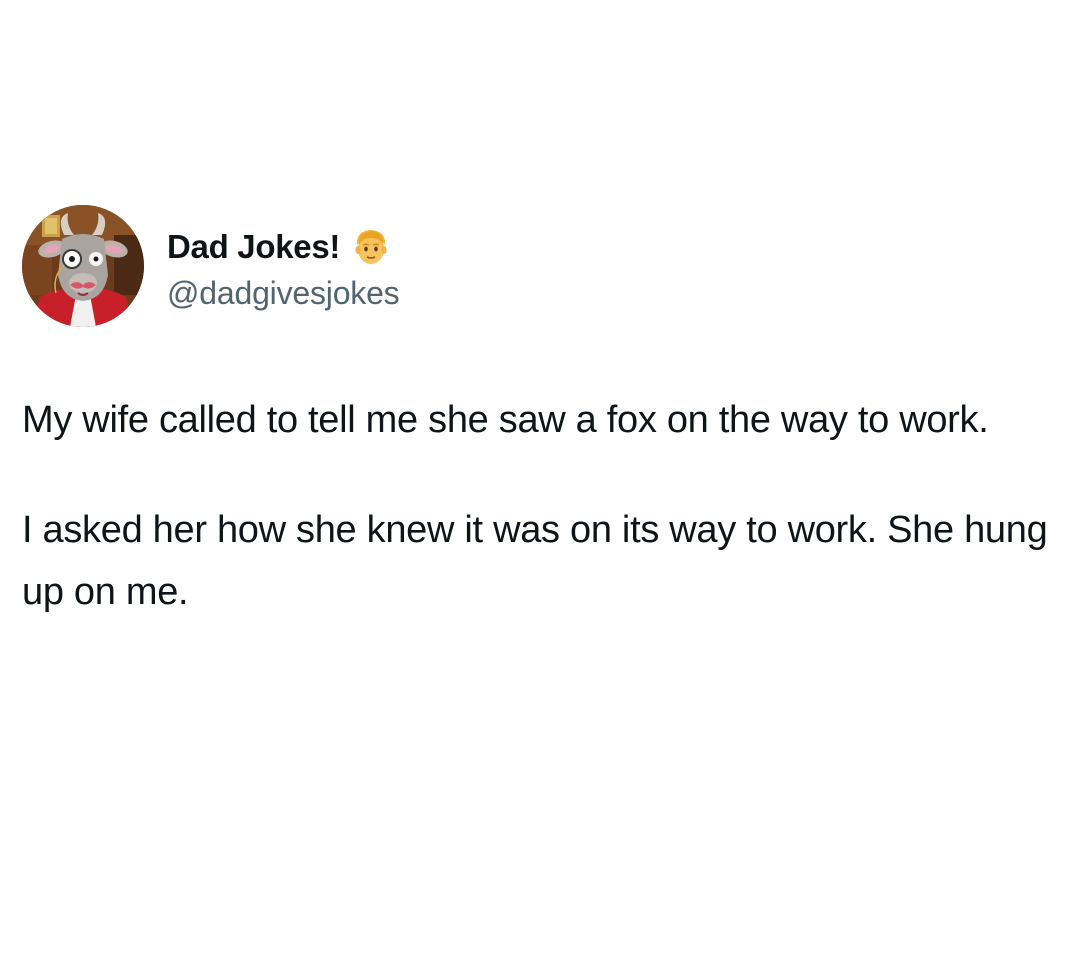 Image resolution: width=1068 pixels, height=980 pixels. Describe the element at coordinates (537, 266) in the screenshot. I see `tweet-header: Dad Jokes! @dadgivesjokes` at that location.